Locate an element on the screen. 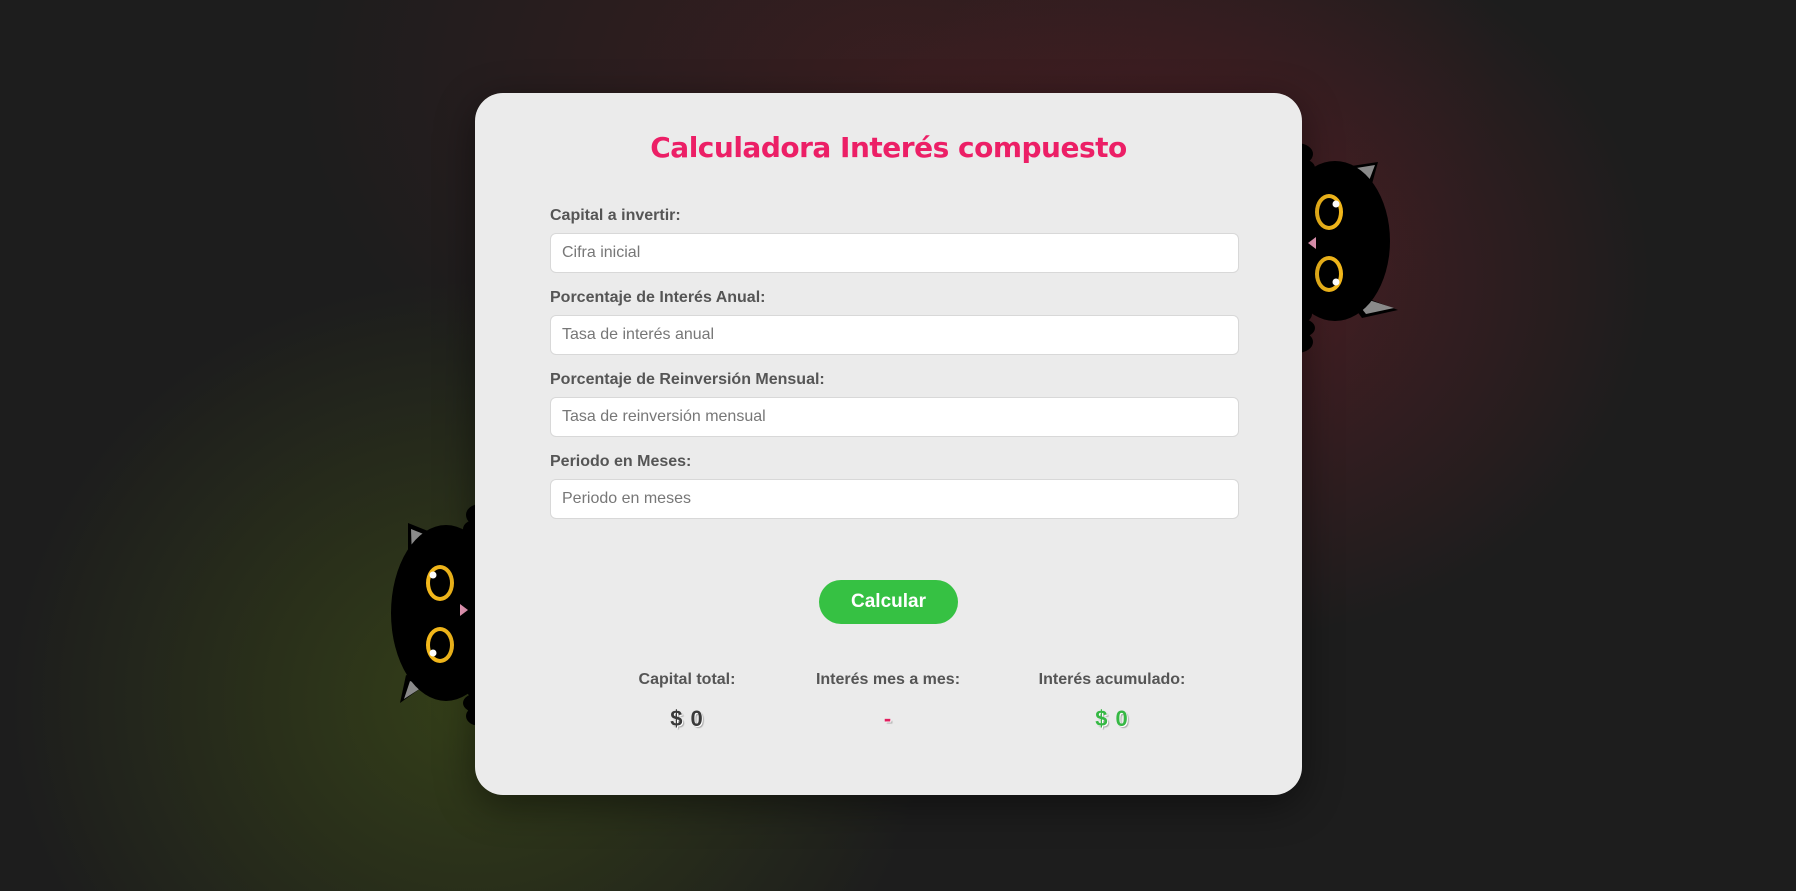 This screenshot has width=1796, height=891. accumulated-interest-label: Interés acumulado: is located at coordinates (1112, 679).